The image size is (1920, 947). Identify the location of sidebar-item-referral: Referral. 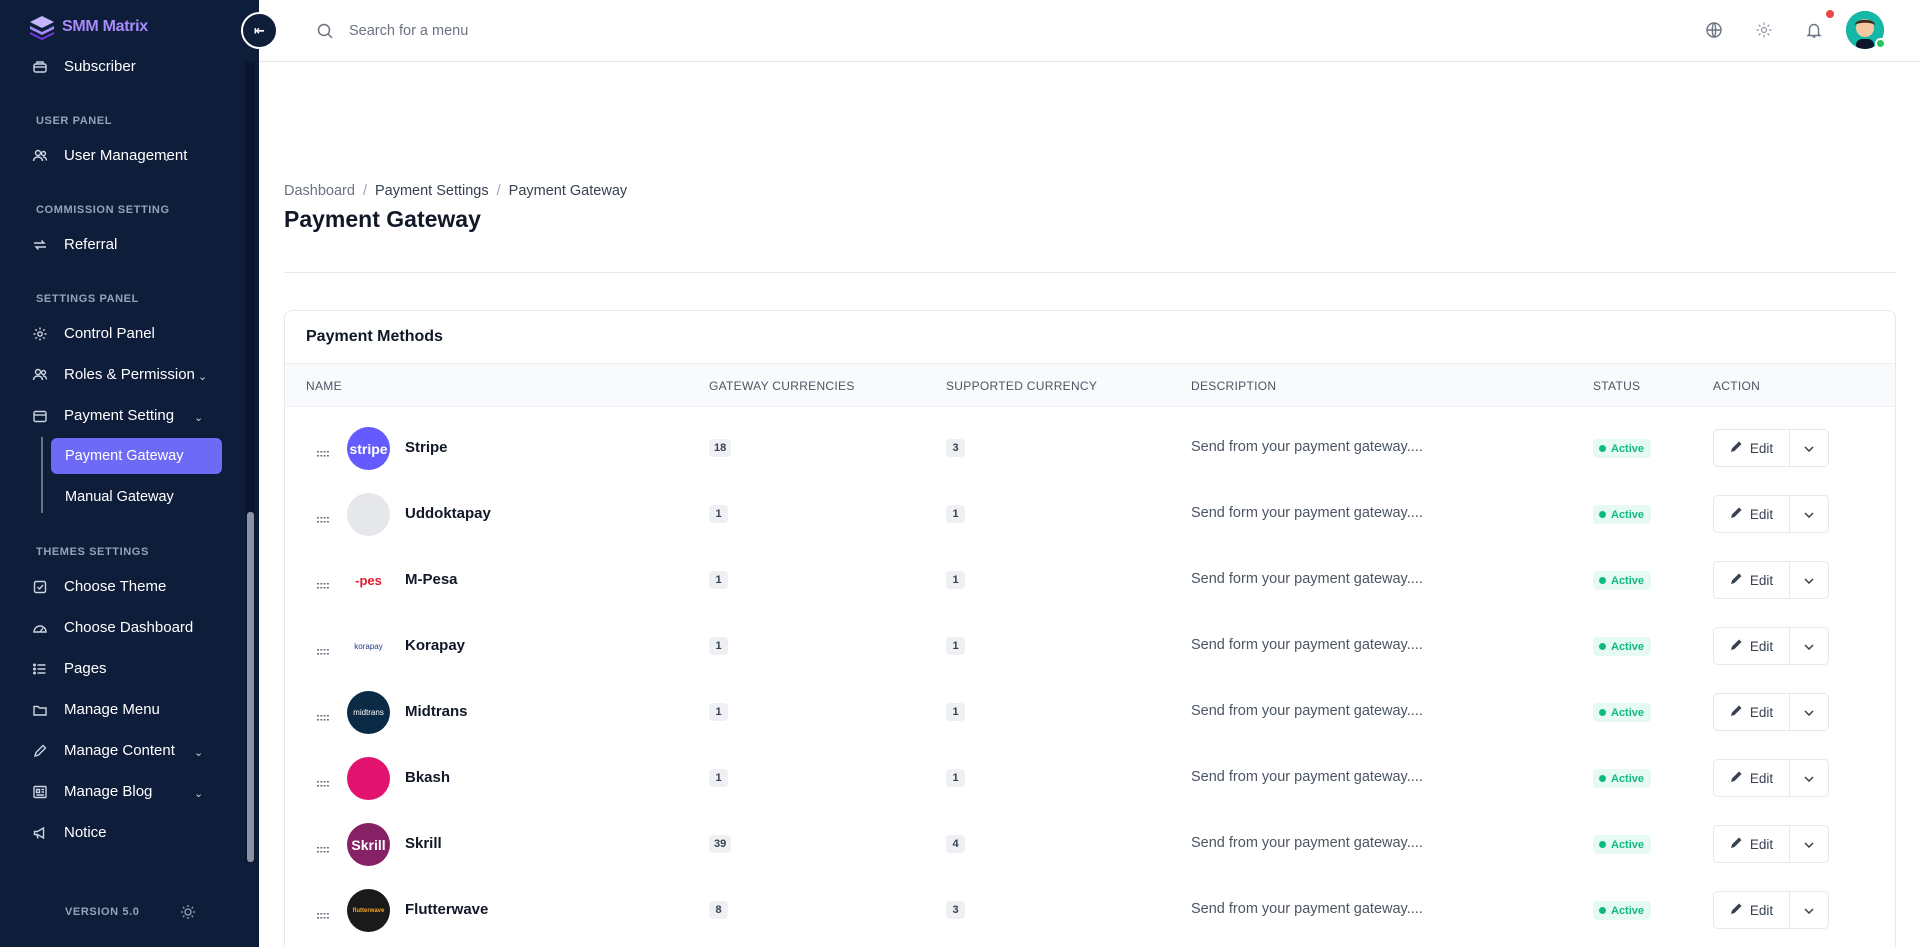
(74, 244).